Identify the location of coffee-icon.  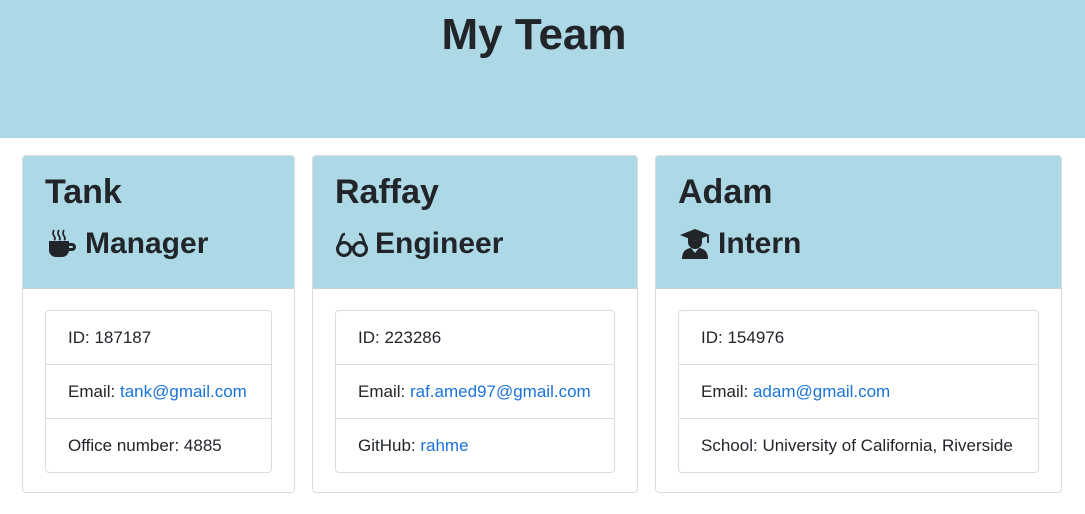
(62, 244).